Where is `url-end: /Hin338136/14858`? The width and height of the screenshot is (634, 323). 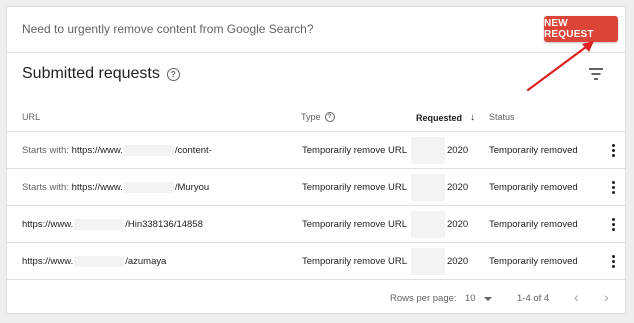 url-end: /Hin338136/14858 is located at coordinates (164, 225).